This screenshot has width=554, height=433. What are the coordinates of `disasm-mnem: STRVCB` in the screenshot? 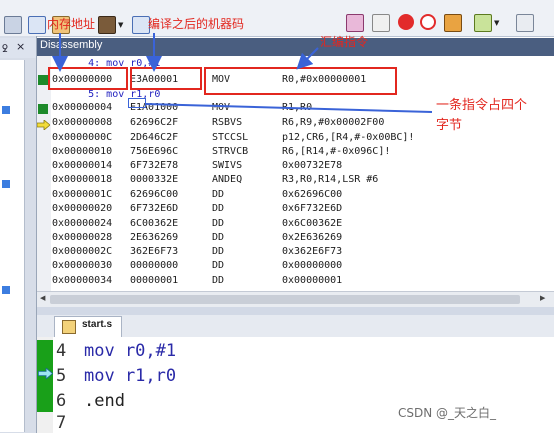 It's located at (230, 151).